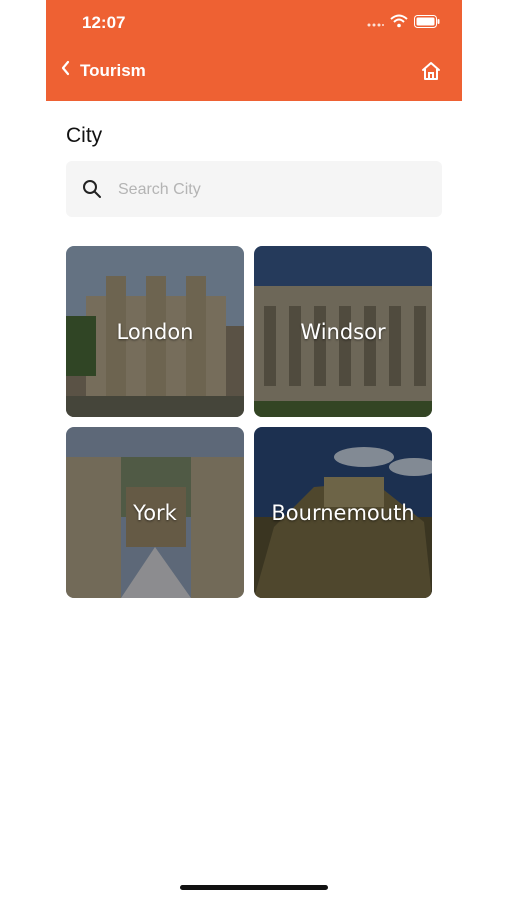 This screenshot has height=900, width=507. What do you see at coordinates (92, 191) in the screenshot?
I see `search-icon` at bounding box center [92, 191].